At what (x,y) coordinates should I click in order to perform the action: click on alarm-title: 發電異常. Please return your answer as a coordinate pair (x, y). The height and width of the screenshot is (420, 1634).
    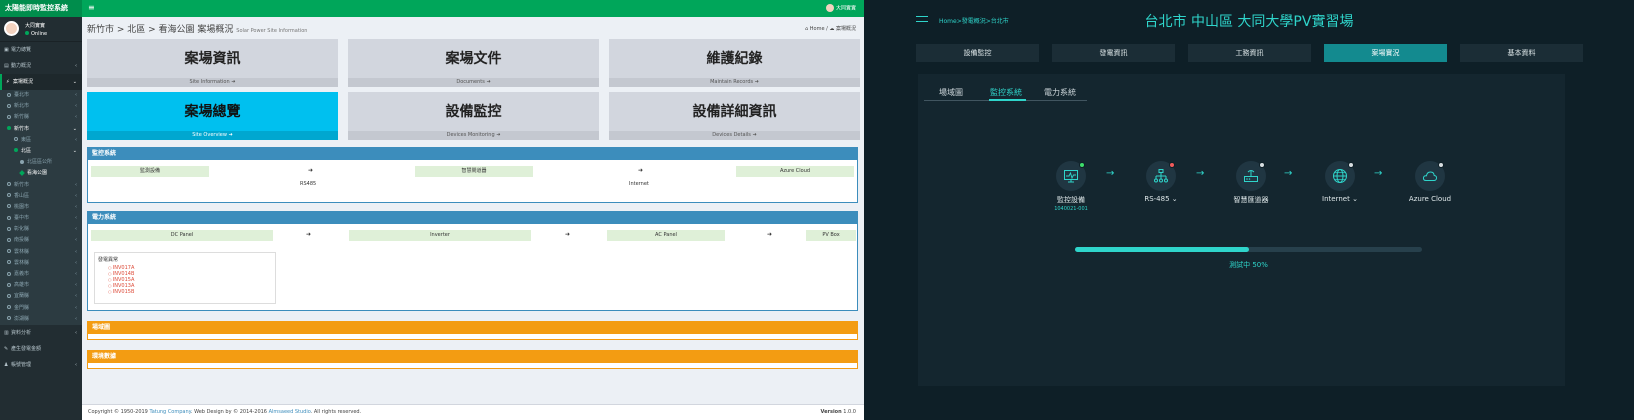
    Looking at the image, I should click on (108, 260).